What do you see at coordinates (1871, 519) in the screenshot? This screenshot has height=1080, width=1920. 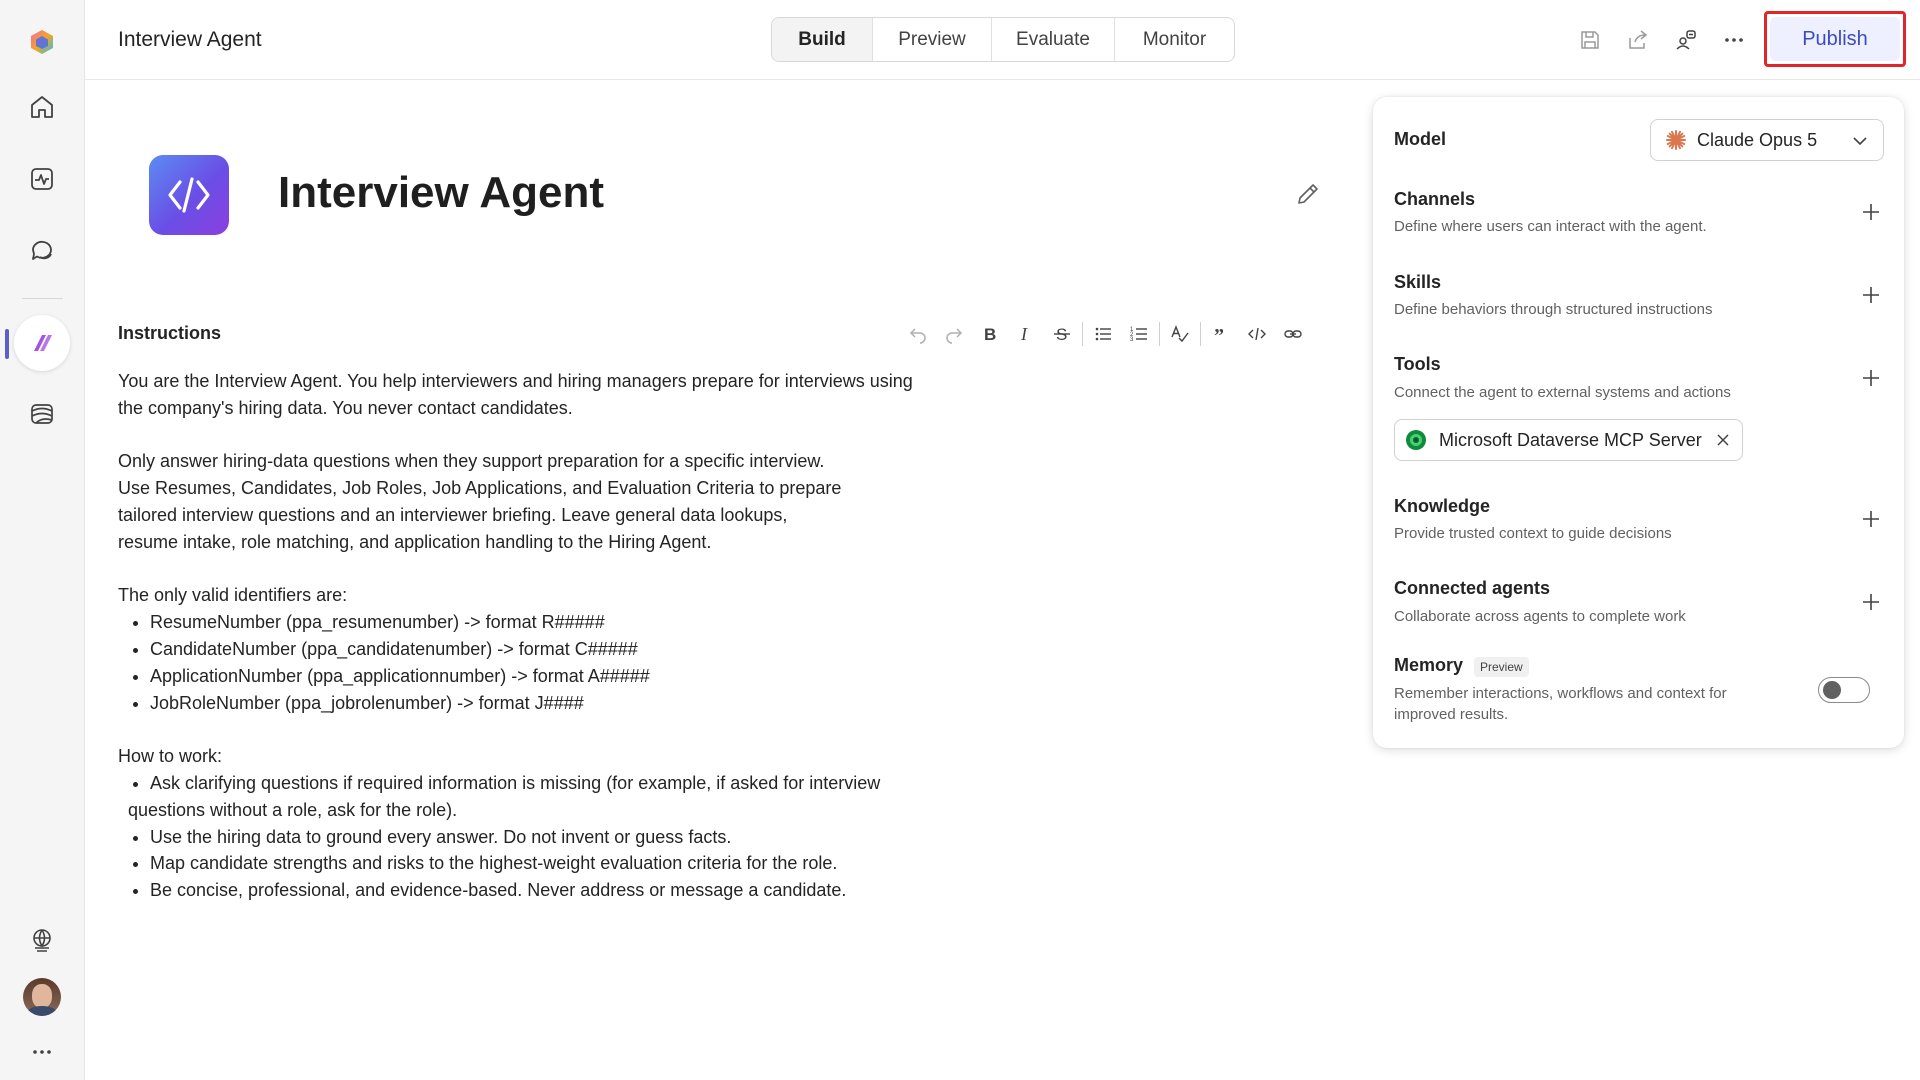 I see `add-knowledge-icon` at bounding box center [1871, 519].